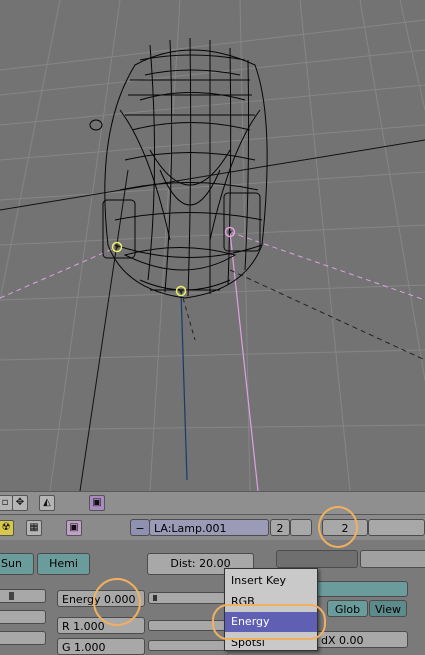 The height and width of the screenshot is (655, 425). What do you see at coordinates (97, 503) in the screenshot?
I see `render-icon: ▣` at bounding box center [97, 503].